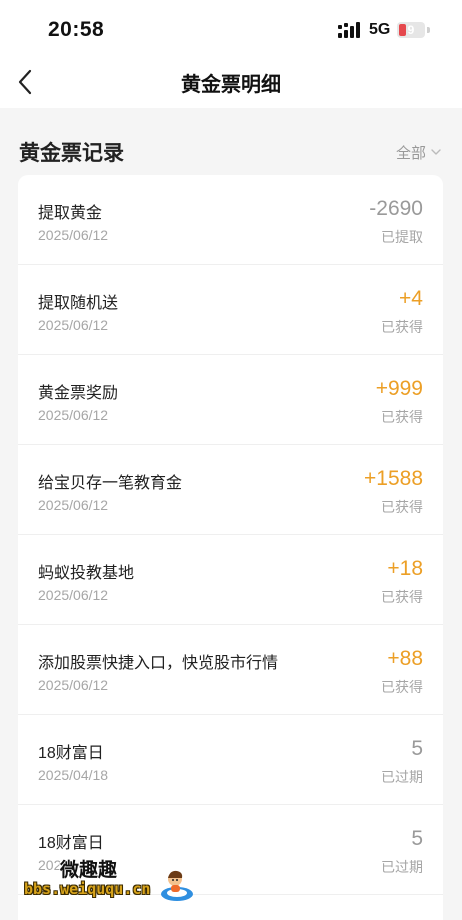  Describe the element at coordinates (231, 141) in the screenshot. I see `section-header: 黄金票记录 全部` at that location.